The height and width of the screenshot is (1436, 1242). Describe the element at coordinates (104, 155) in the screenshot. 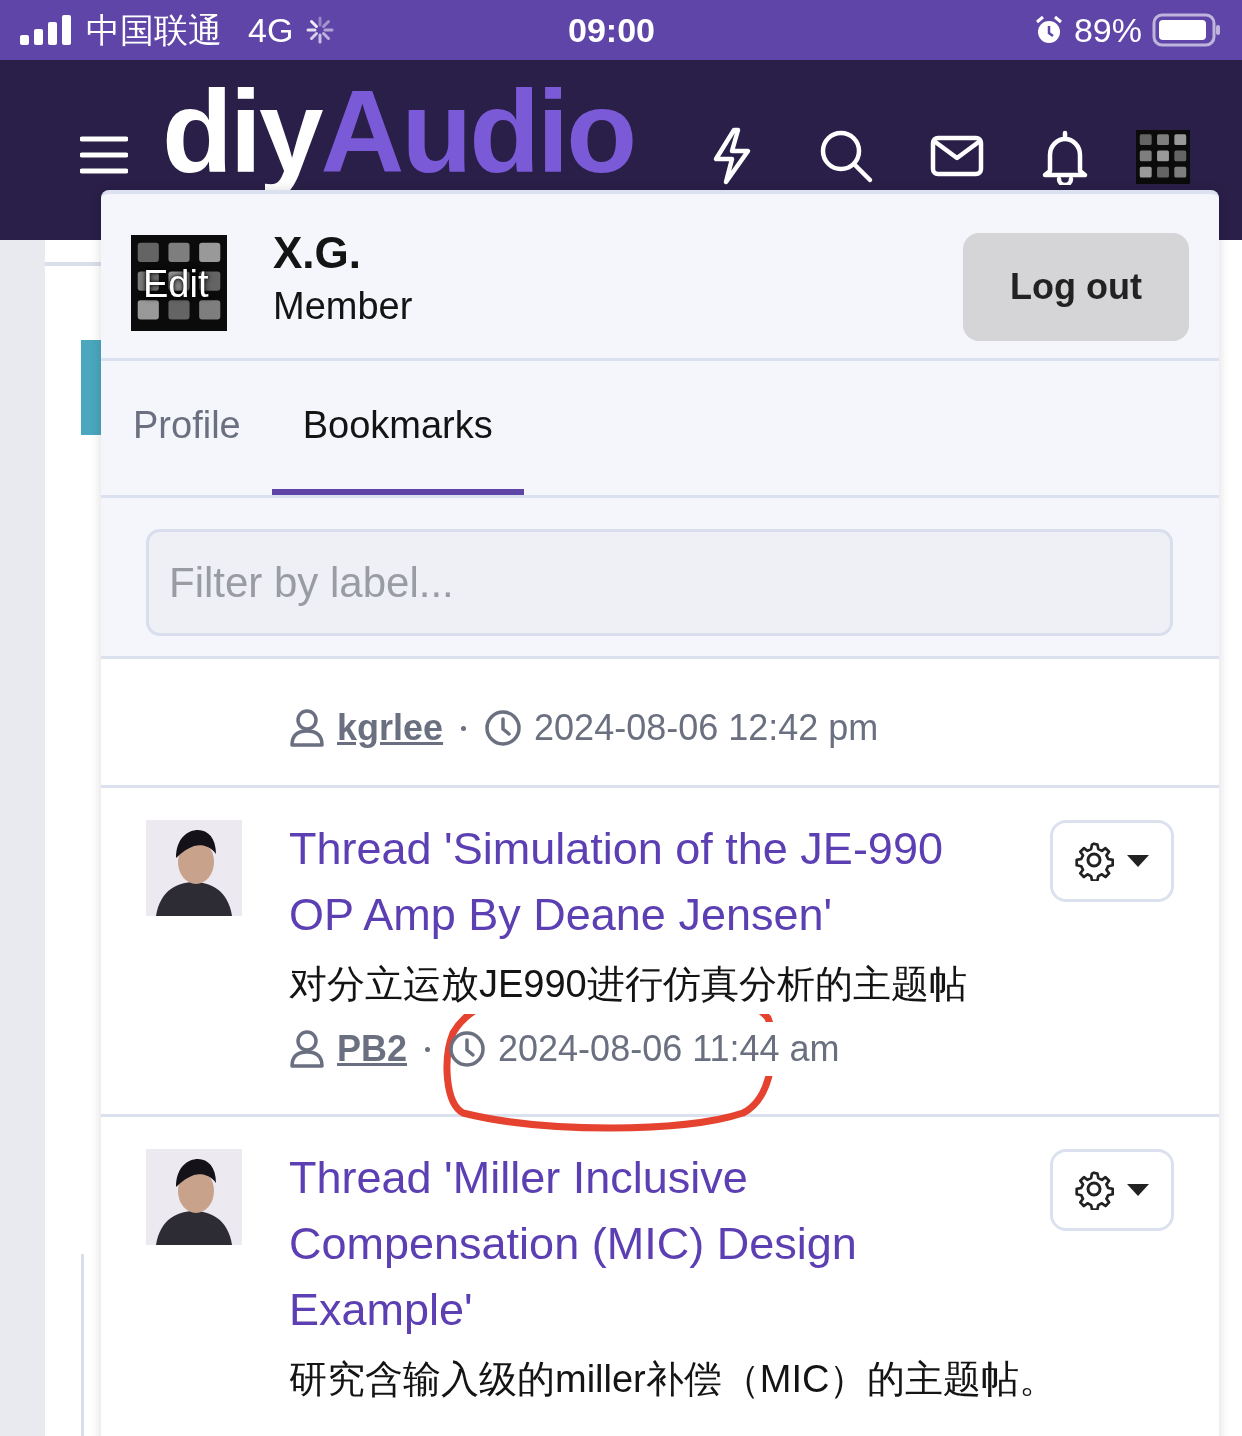

I see `menu-icon` at that location.